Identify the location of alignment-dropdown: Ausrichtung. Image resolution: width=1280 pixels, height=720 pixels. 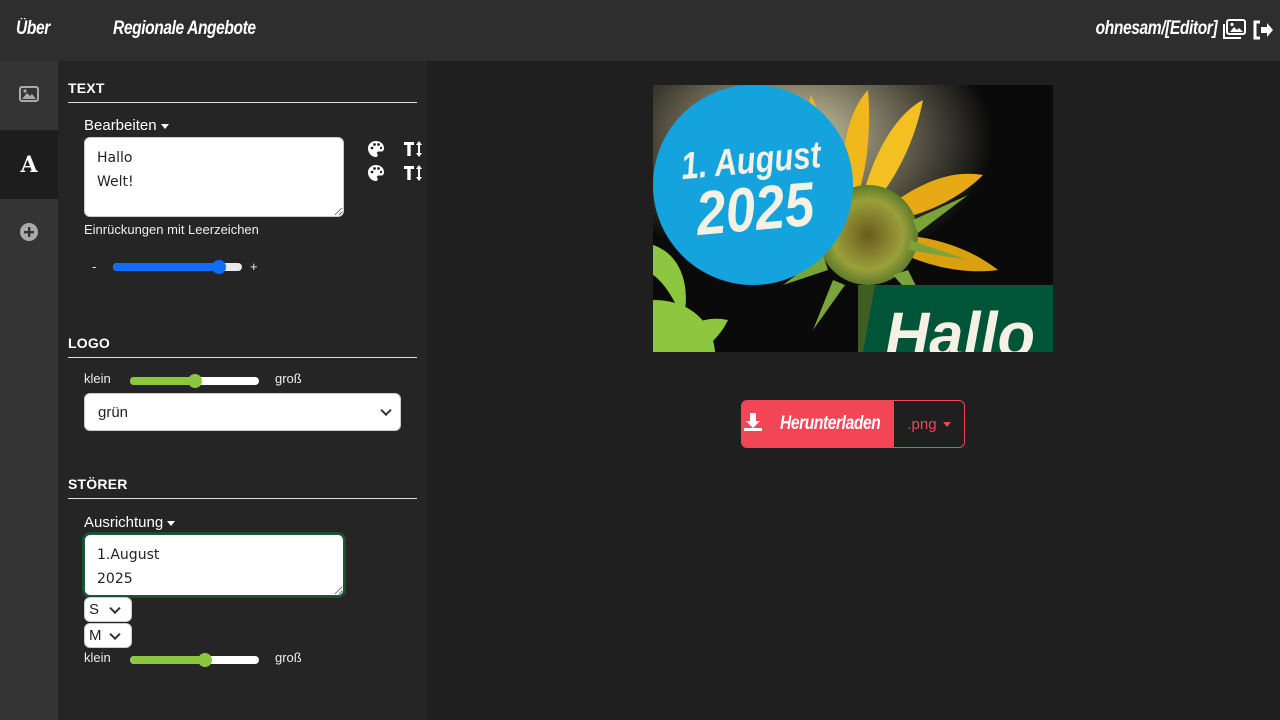
(130, 522).